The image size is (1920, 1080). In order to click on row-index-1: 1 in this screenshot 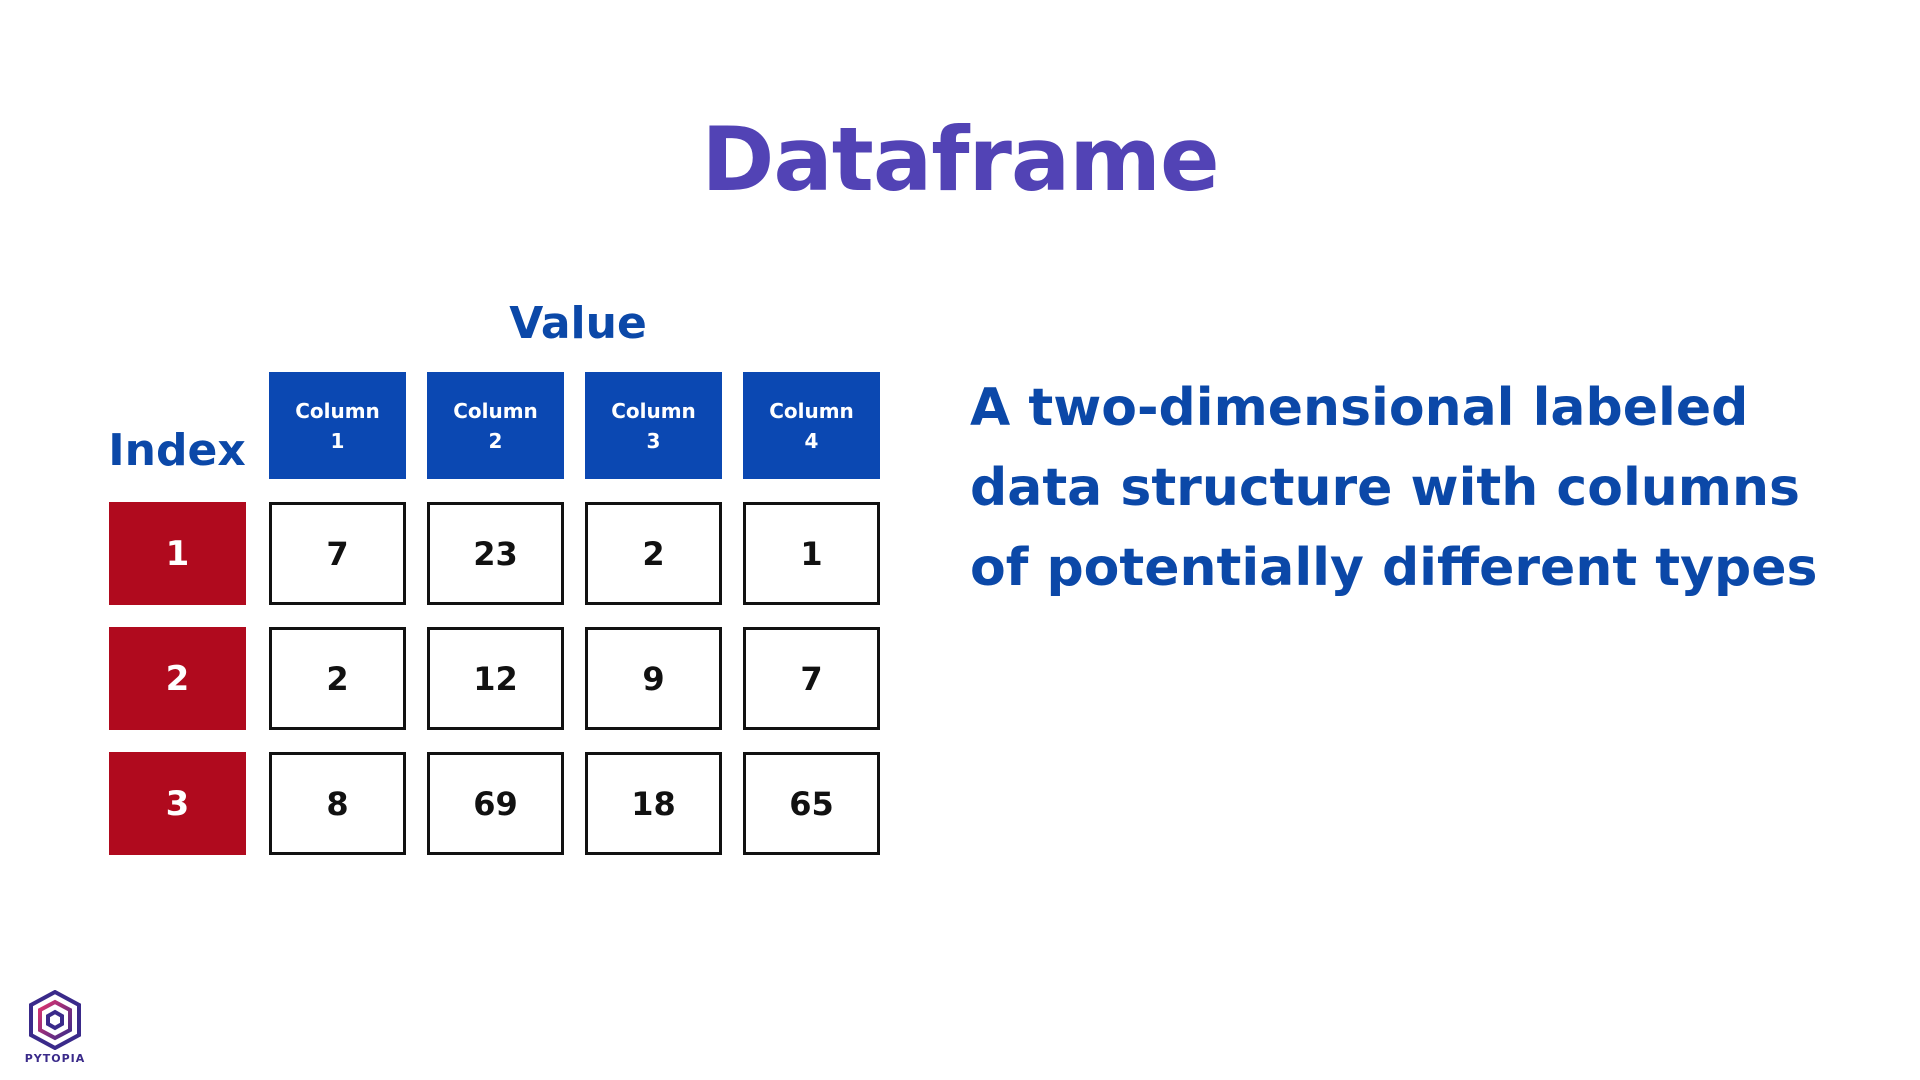, I will do `click(177, 553)`.